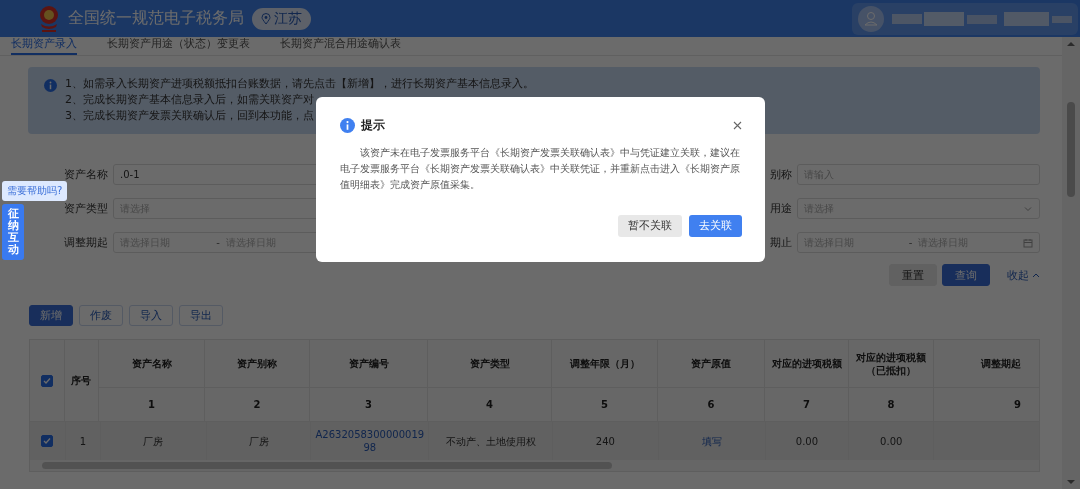  Describe the element at coordinates (1028, 242) in the screenshot. I see `calendar-icon` at that location.